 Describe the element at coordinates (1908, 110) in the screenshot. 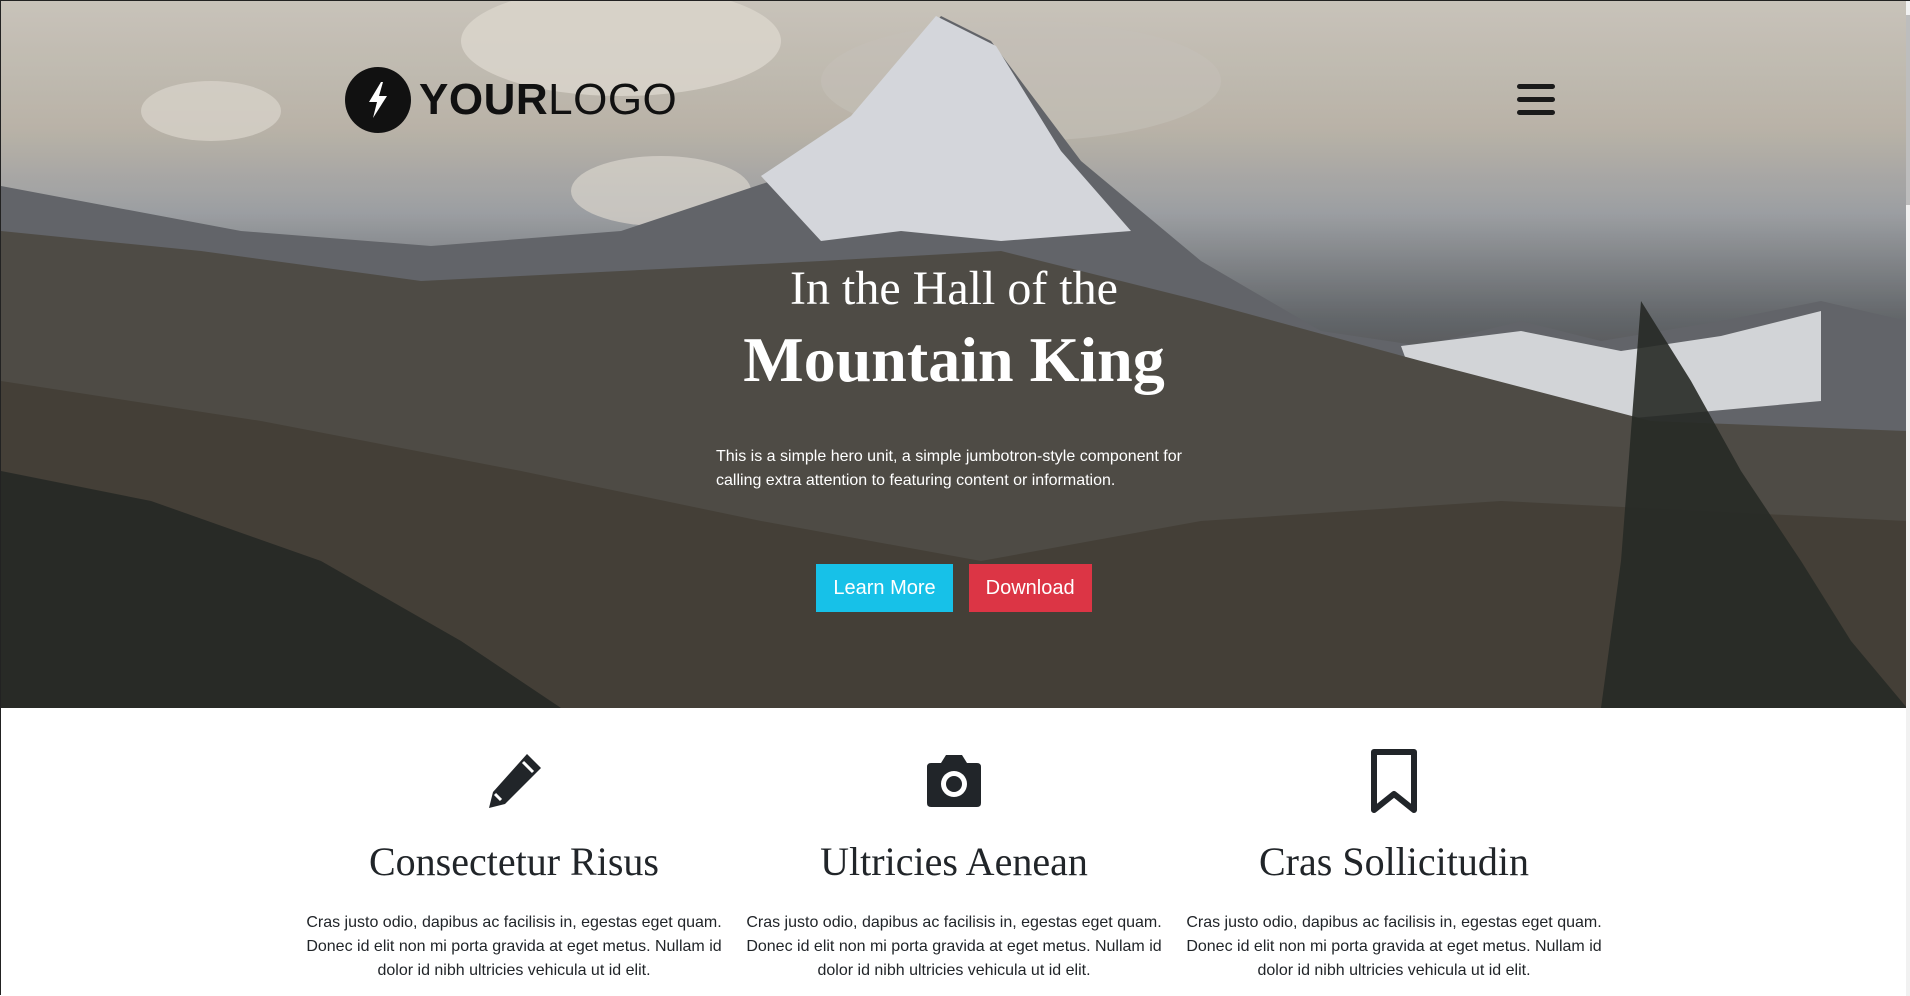

I see `scrollbar-thumb` at that location.